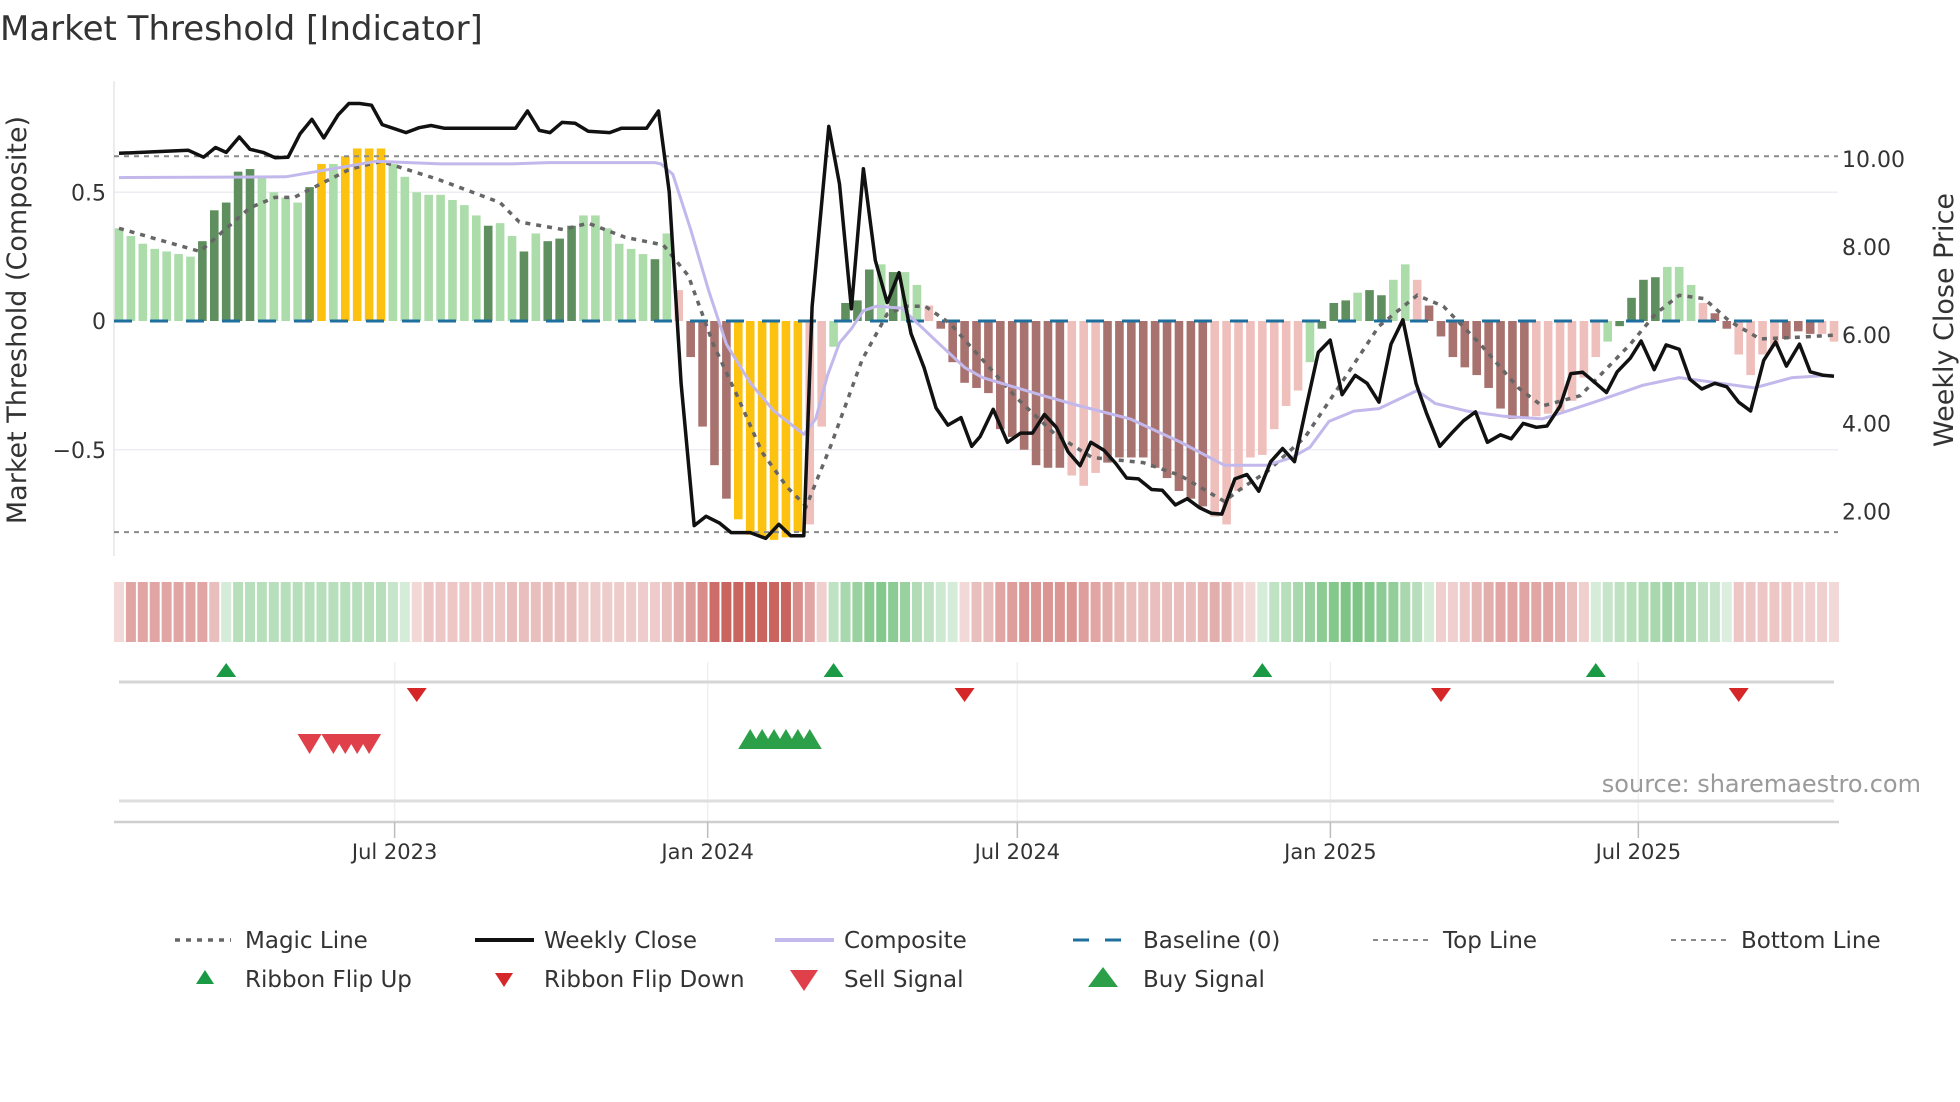  Describe the element at coordinates (1811, 941) in the screenshot. I see `legend-label: Bottom Line` at that location.